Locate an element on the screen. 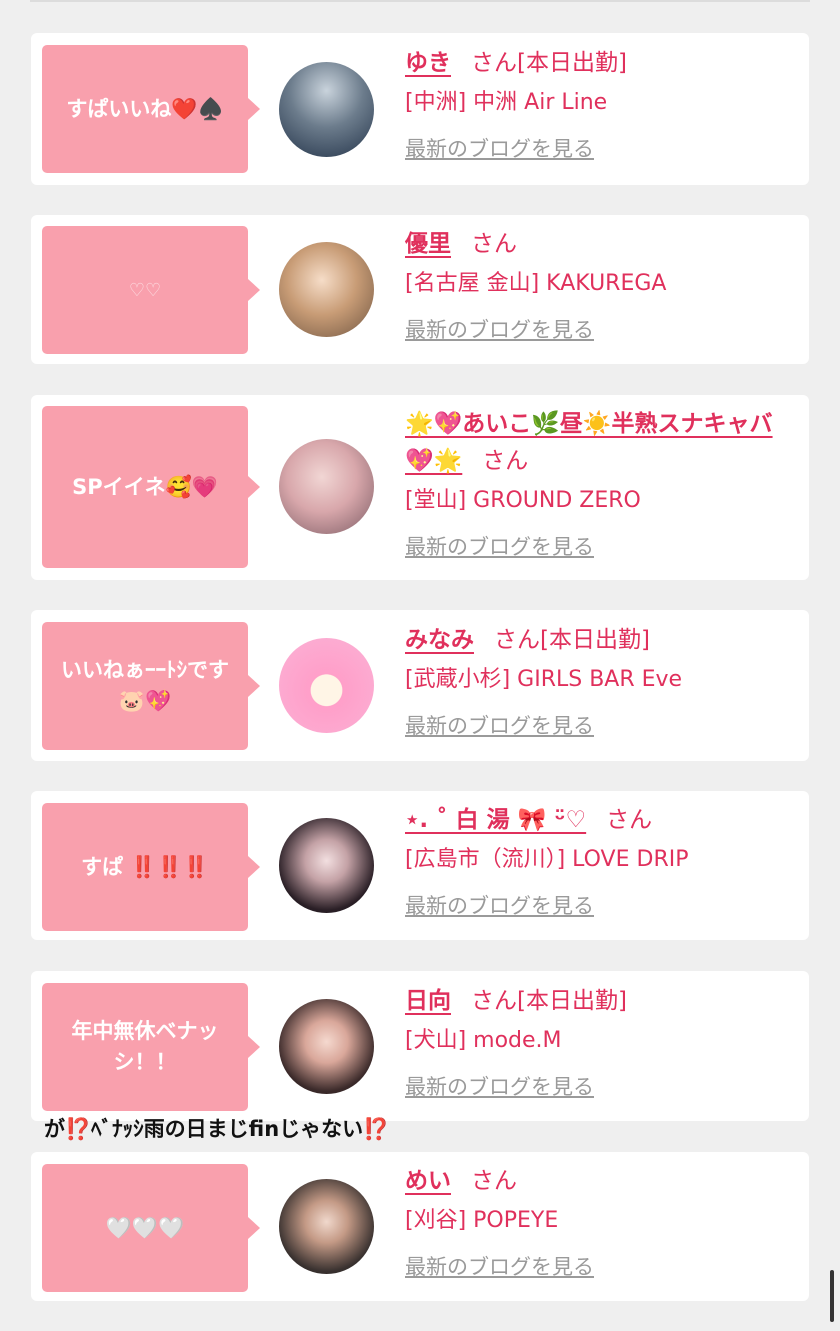  comment-bubble: SPイイネ🥰💗 is located at coordinates (151, 487).